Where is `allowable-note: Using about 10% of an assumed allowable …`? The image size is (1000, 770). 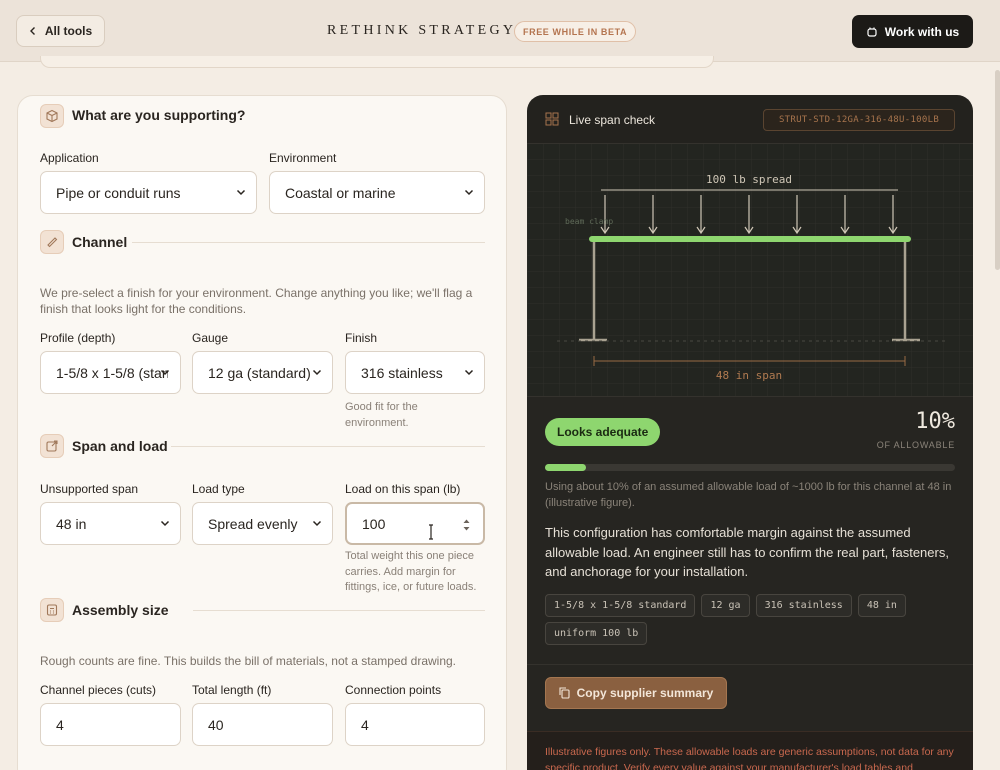
allowable-note: Using about 10% of an assumed allowable … is located at coordinates (748, 495).